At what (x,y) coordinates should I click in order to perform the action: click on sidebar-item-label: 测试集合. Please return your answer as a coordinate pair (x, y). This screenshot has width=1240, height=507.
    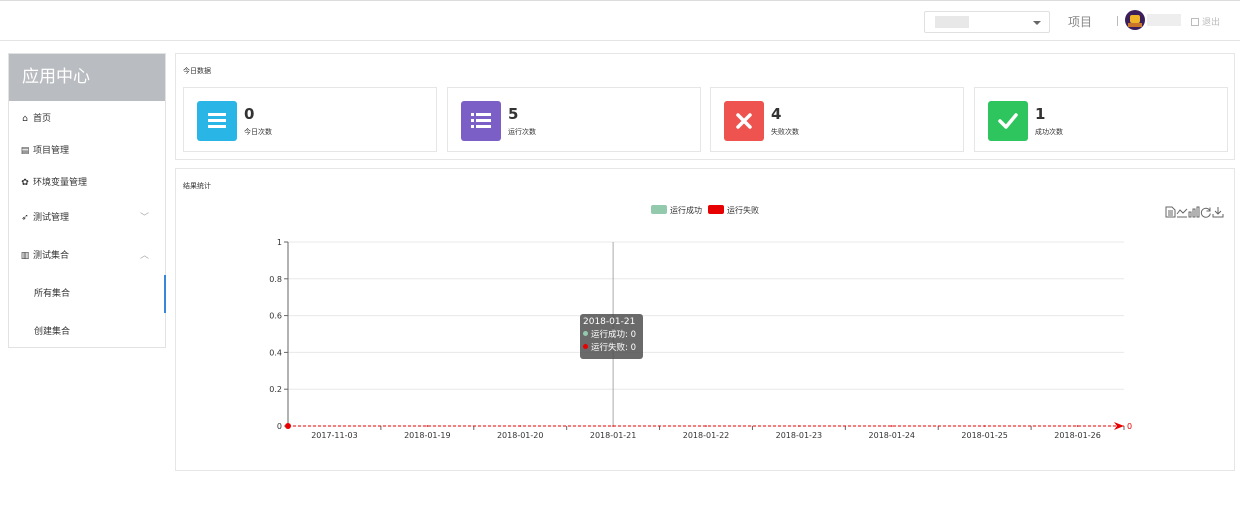
    Looking at the image, I should click on (51, 256).